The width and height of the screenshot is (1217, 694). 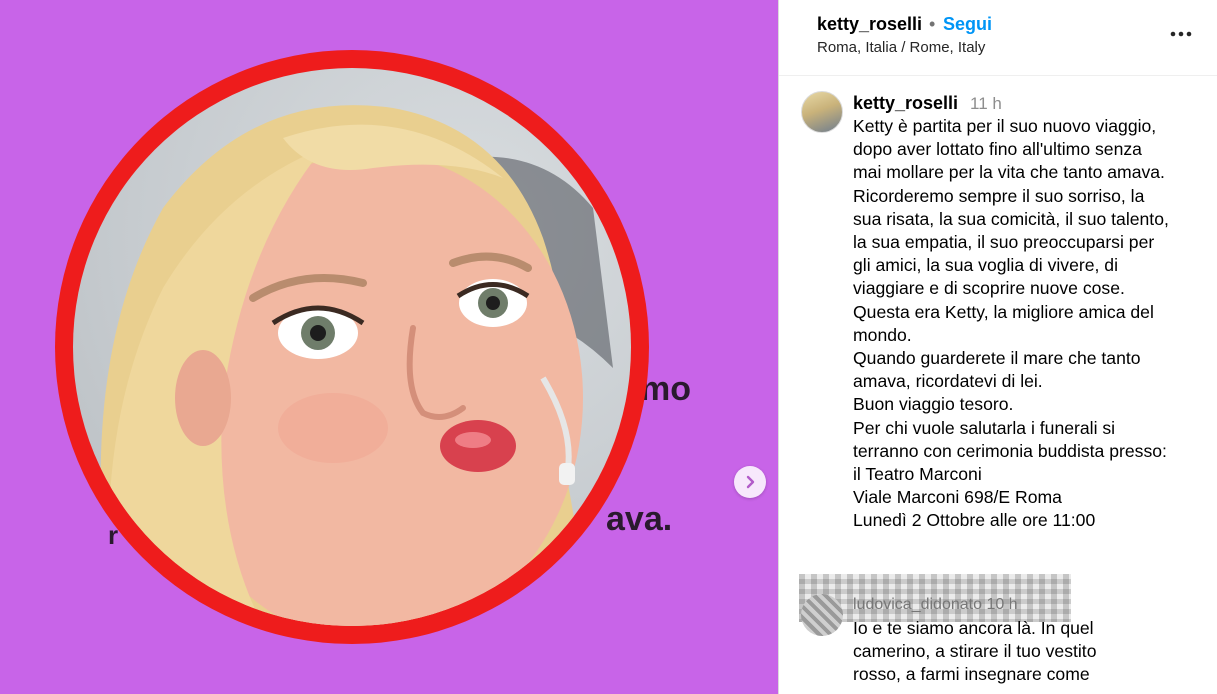 I want to click on author-avatar, so click(x=822, y=112).